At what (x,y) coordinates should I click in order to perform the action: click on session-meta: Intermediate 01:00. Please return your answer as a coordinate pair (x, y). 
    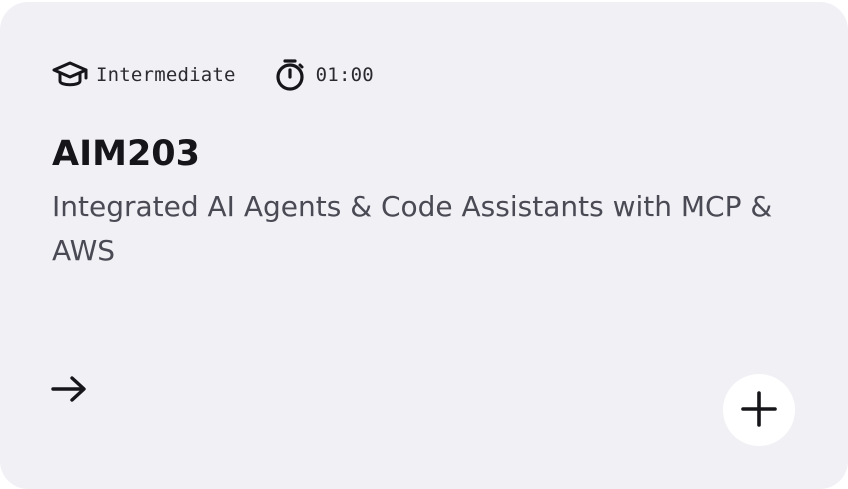
    Looking at the image, I should click on (213, 75).